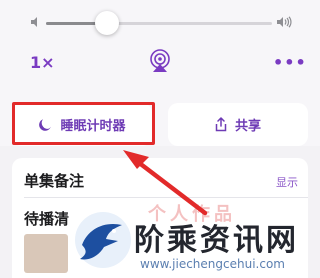 This screenshot has height=278, width=320. Describe the element at coordinates (216, 240) in the screenshot. I see `watermark-brand: 阶乘资讯网` at that location.